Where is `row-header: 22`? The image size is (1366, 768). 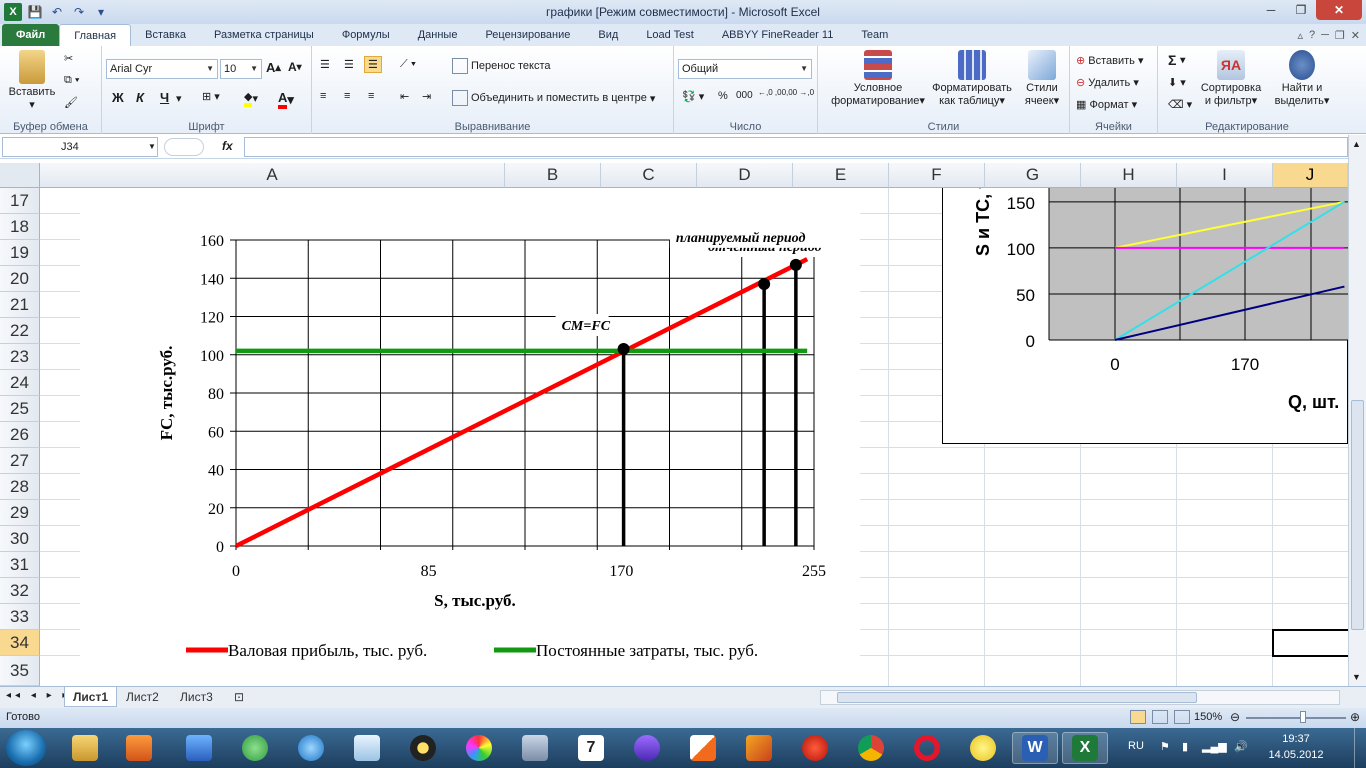 row-header: 22 is located at coordinates (20, 331).